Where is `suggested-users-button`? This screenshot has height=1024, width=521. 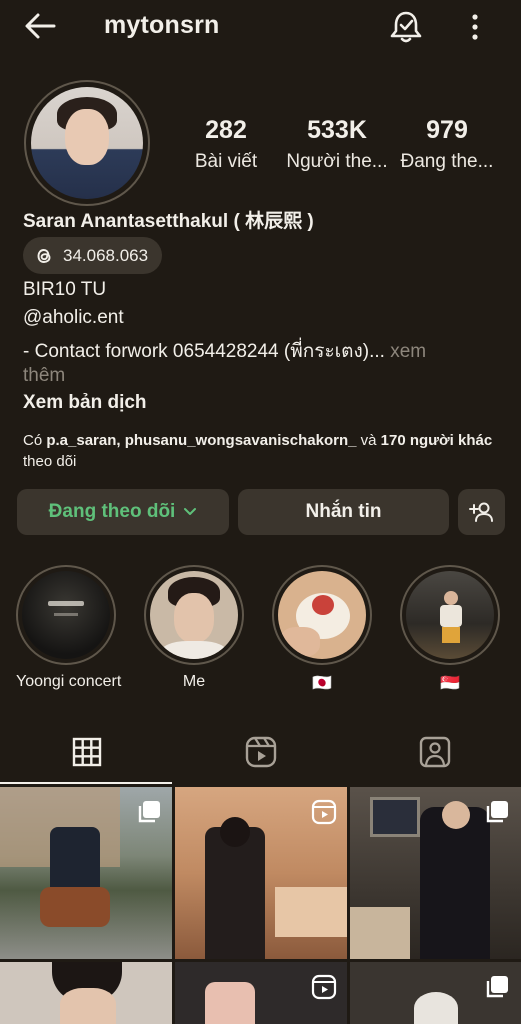
suggested-users-button is located at coordinates (481, 512).